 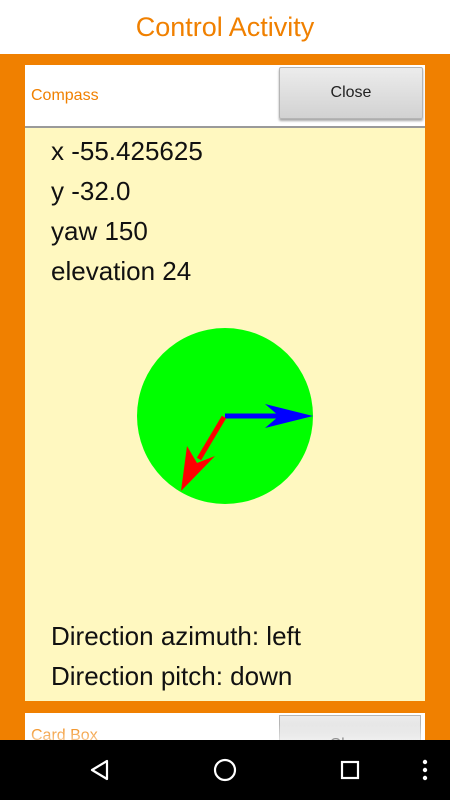 I want to click on next-close-button: Close, so click(x=350, y=727).